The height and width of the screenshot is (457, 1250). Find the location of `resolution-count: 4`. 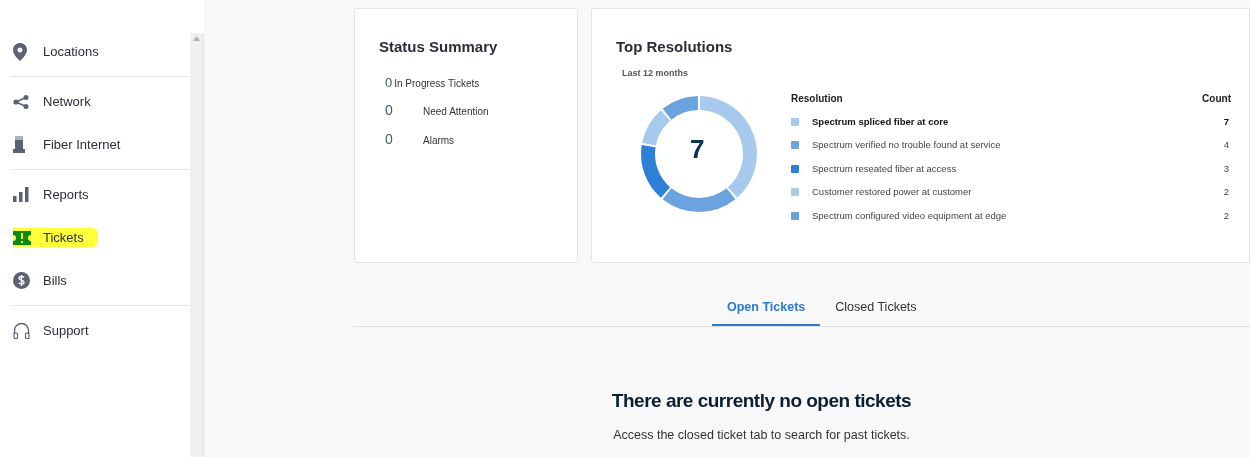

resolution-count: 4 is located at coordinates (1226, 145).